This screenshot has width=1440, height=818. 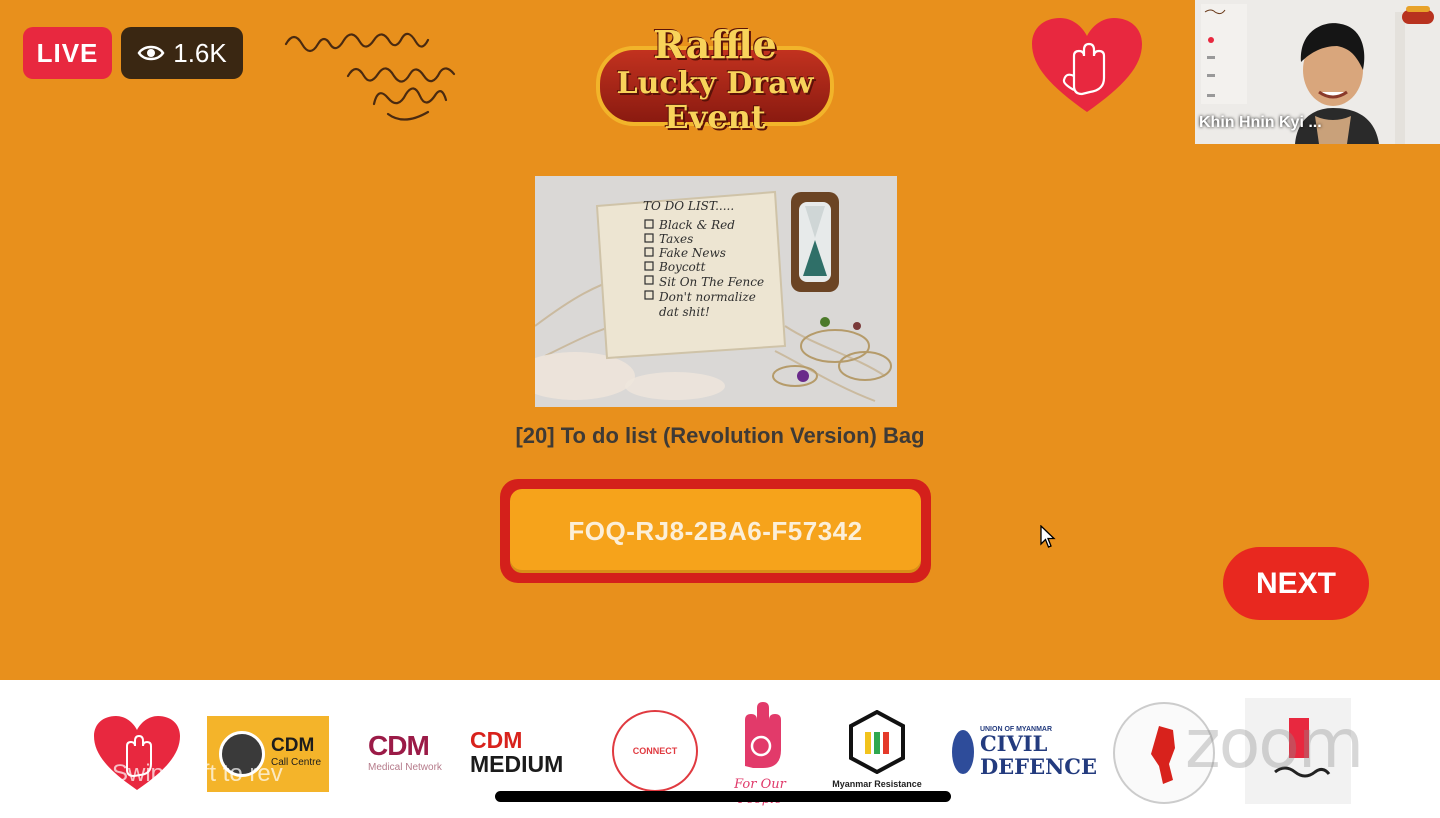 I want to click on live-badge: LIVE, so click(x=67, y=53).